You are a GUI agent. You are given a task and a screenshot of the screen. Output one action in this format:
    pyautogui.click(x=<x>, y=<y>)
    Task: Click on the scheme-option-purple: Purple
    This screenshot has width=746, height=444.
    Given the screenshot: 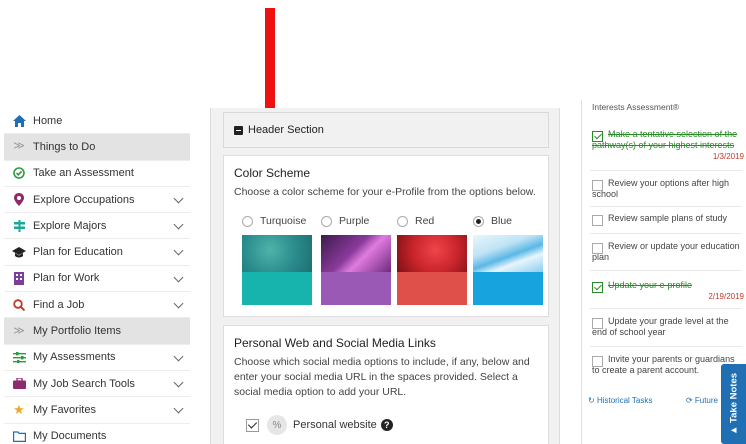 What is the action you would take?
    pyautogui.click(x=357, y=262)
    